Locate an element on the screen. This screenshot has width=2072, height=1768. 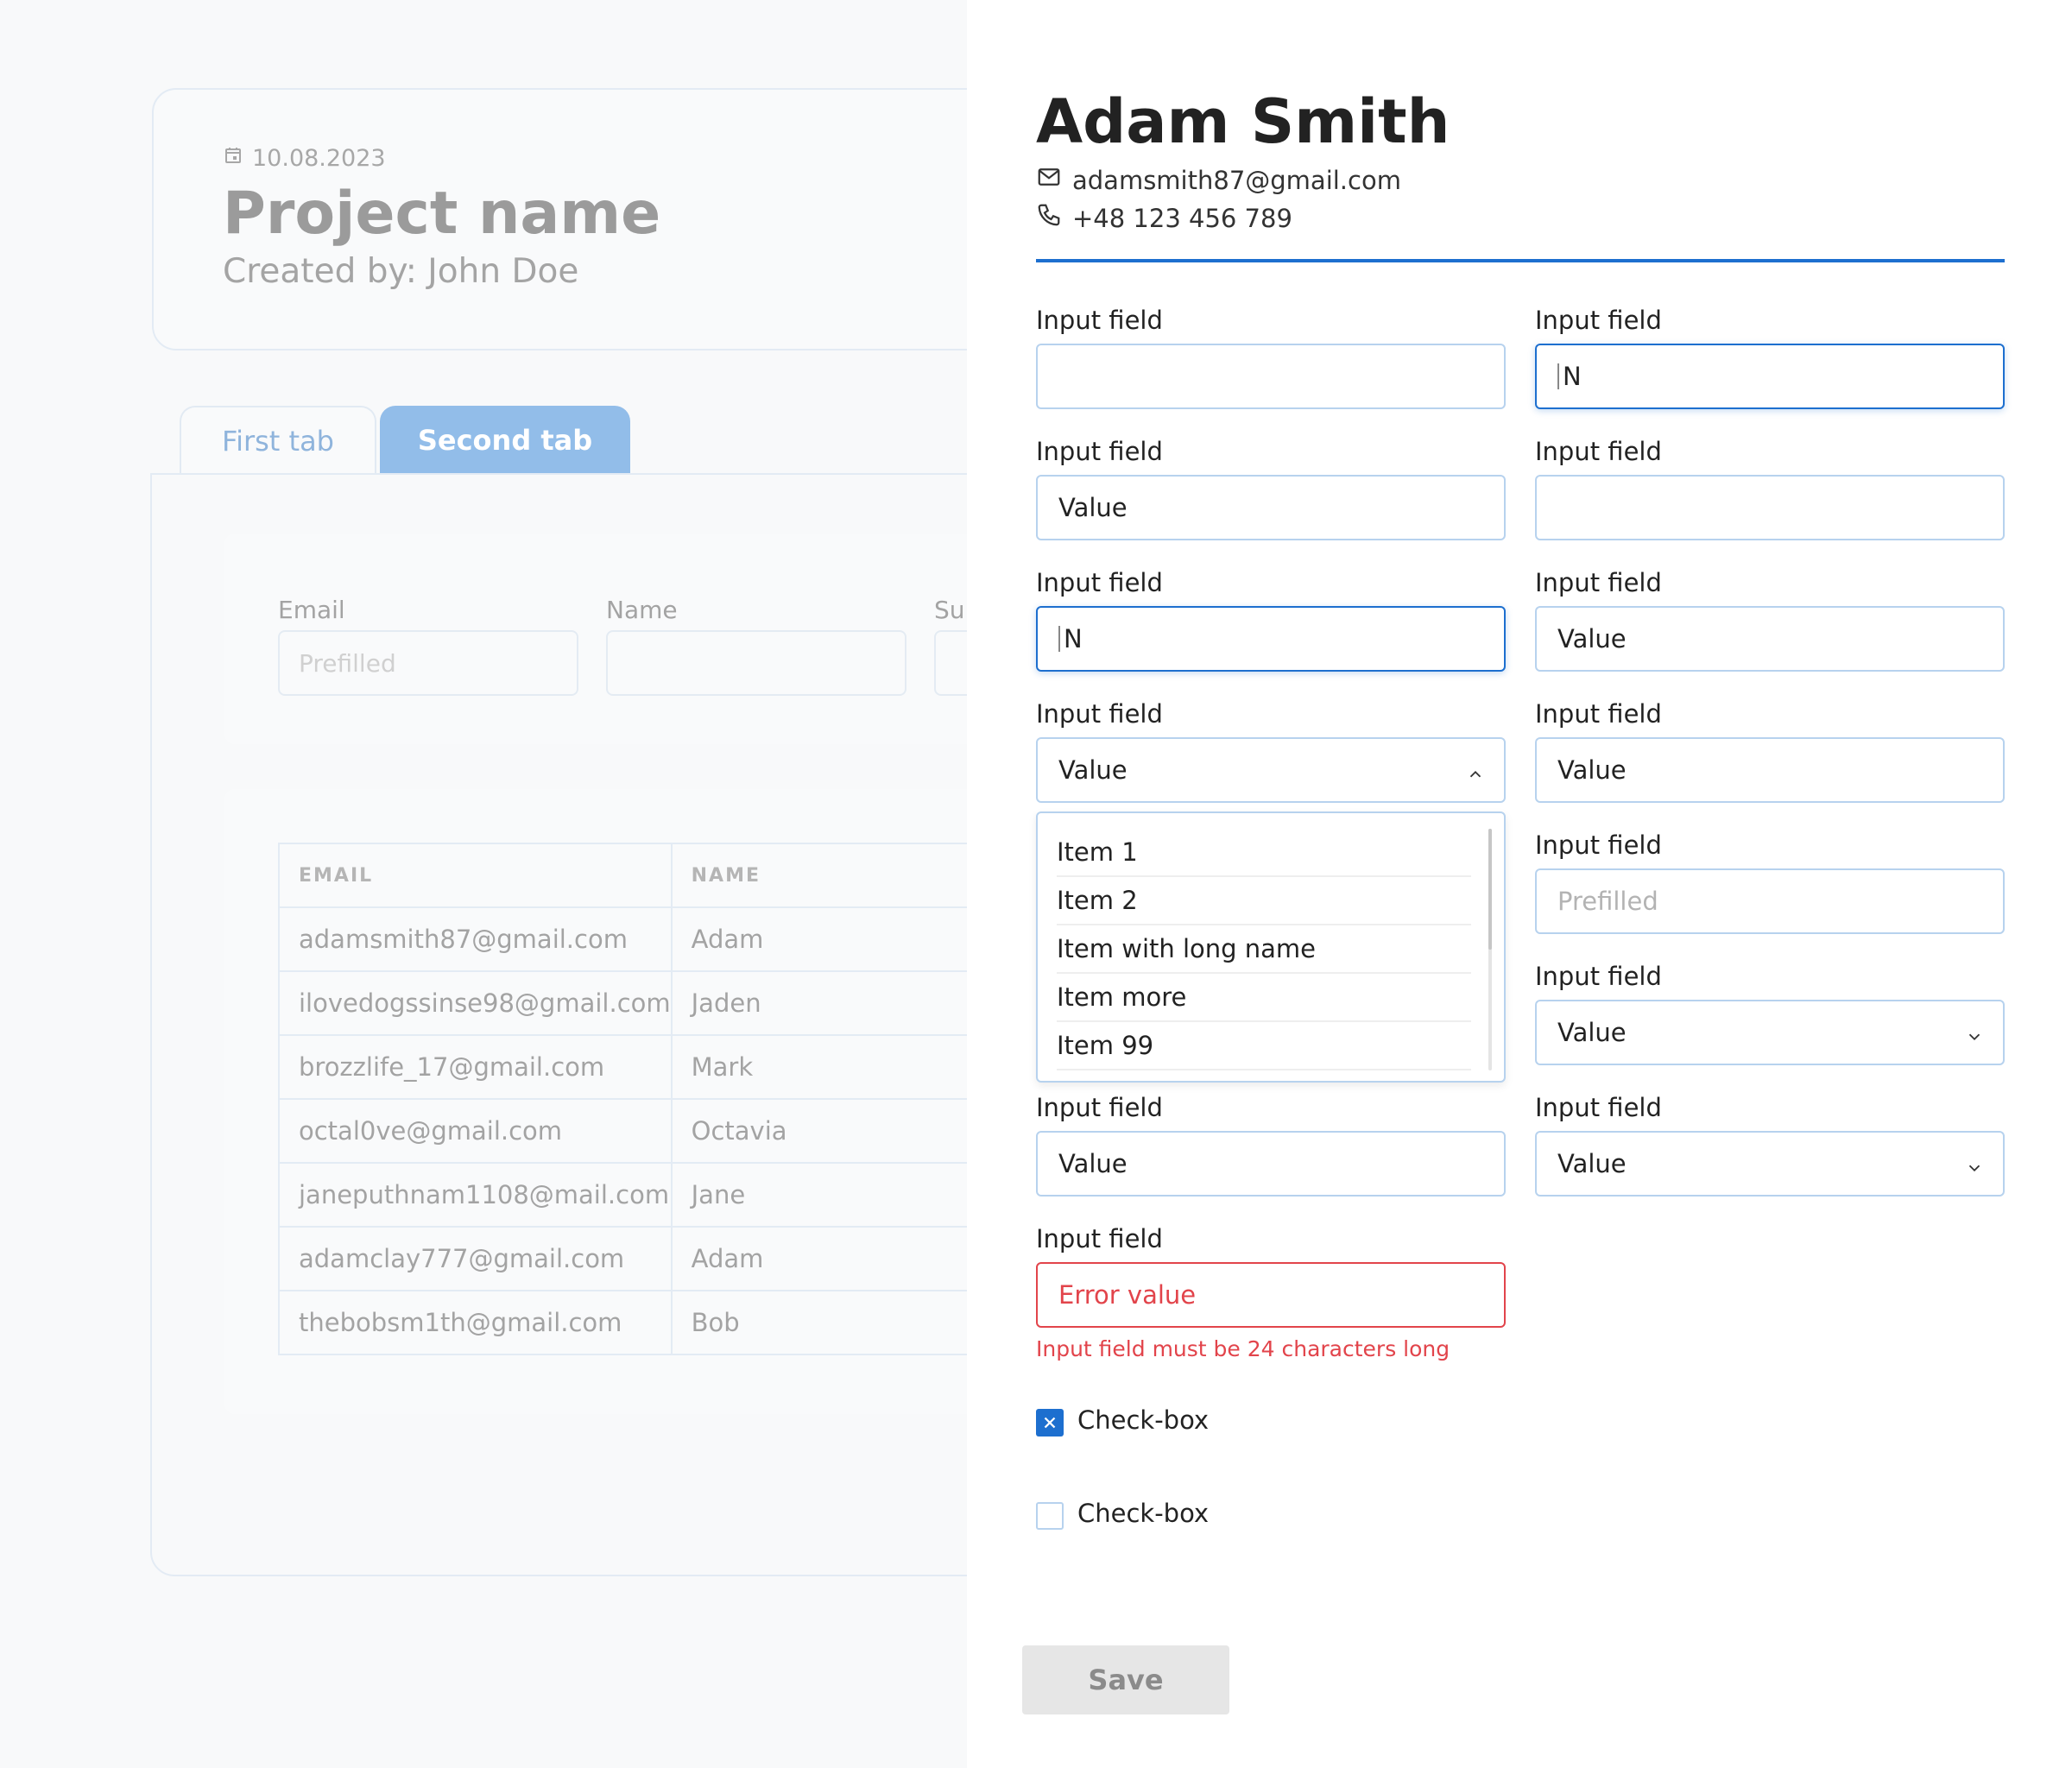
table-header-row: EMAIL NAME is located at coordinates (648, 875).